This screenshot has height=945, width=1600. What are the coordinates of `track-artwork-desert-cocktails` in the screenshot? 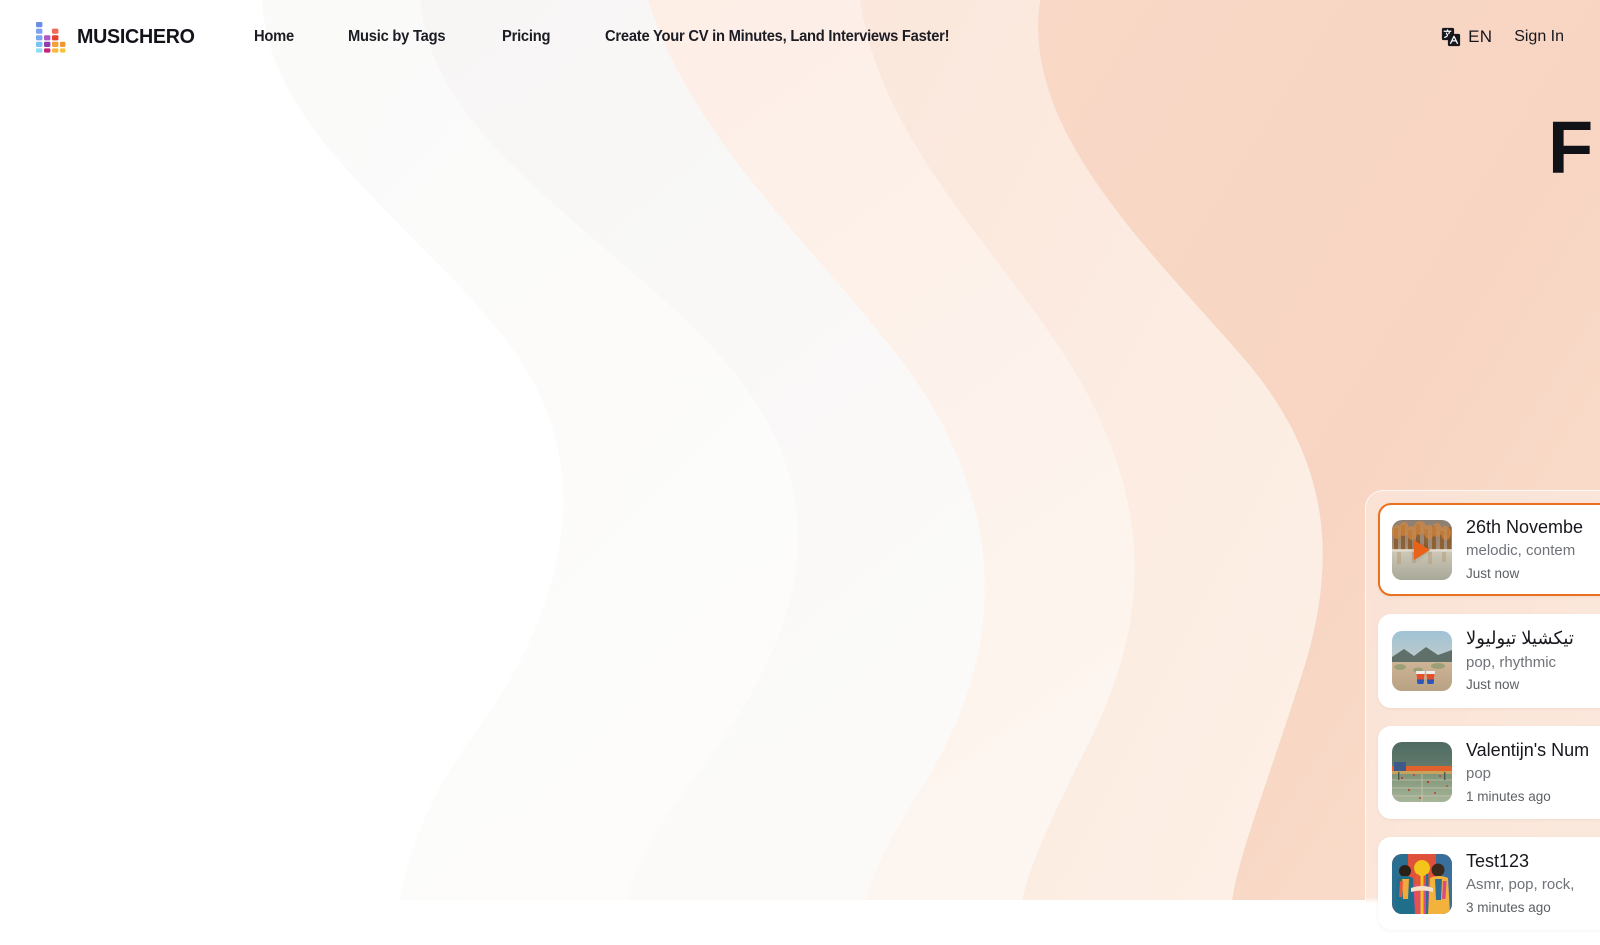 It's located at (1422, 660).